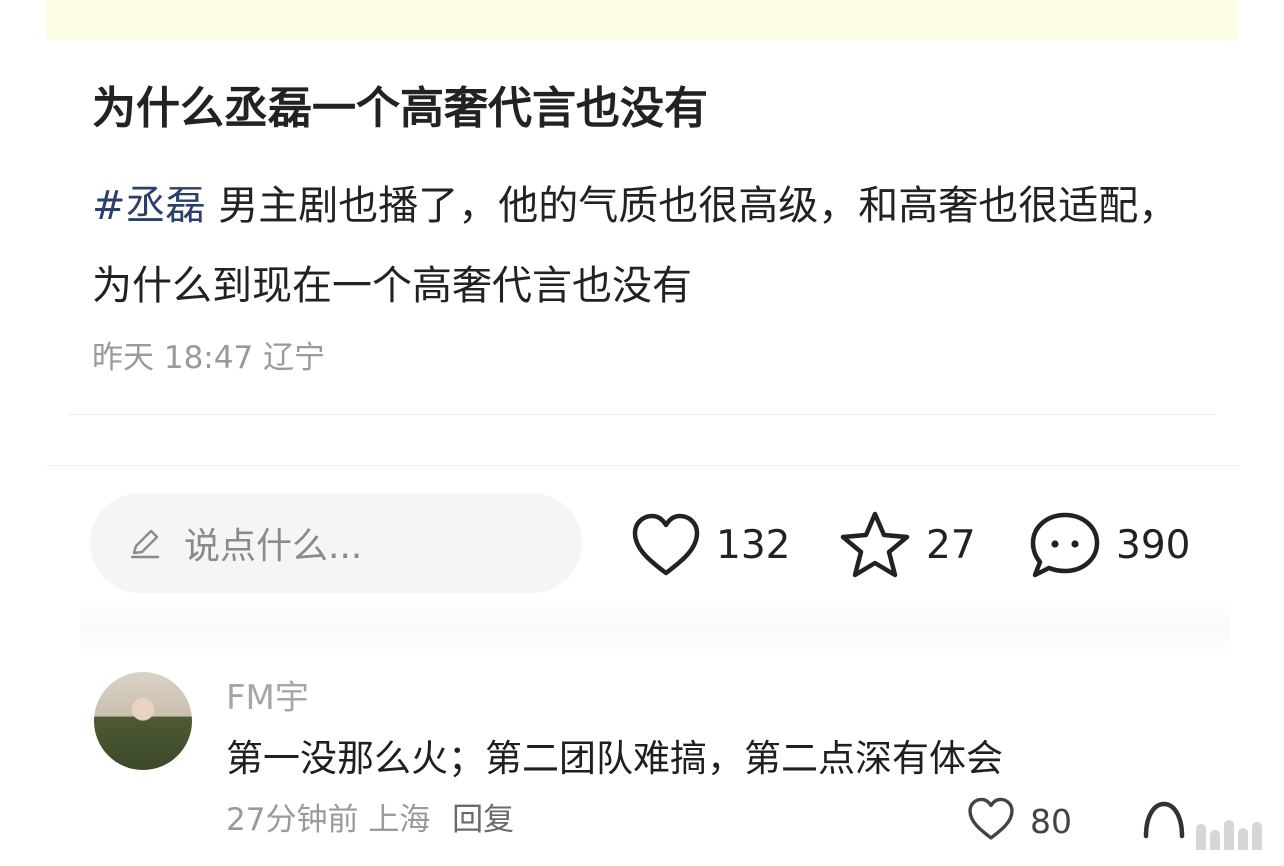  What do you see at coordinates (267, 698) in the screenshot?
I see `commenter-name: FM宇` at bounding box center [267, 698].